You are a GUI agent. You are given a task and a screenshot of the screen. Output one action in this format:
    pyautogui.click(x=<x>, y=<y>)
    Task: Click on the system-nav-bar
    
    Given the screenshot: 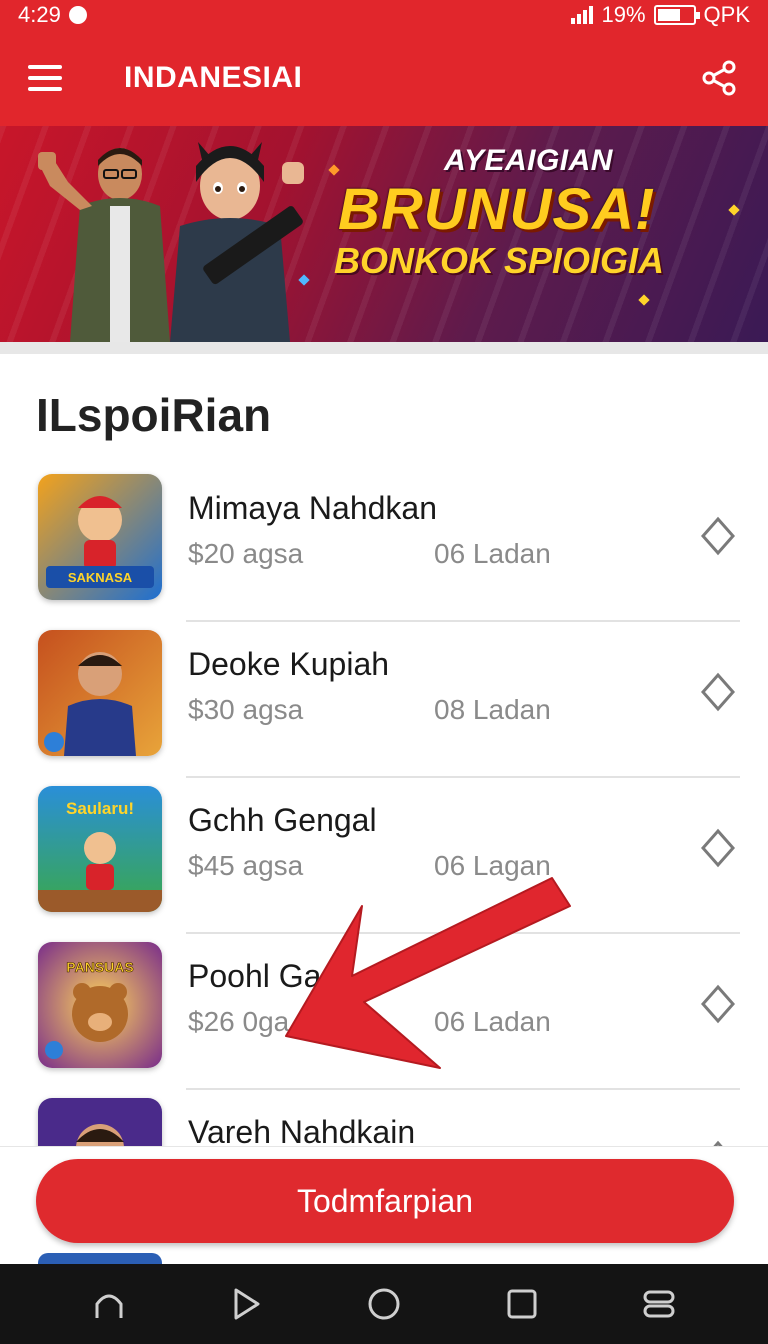 What is the action you would take?
    pyautogui.click(x=384, y=1304)
    